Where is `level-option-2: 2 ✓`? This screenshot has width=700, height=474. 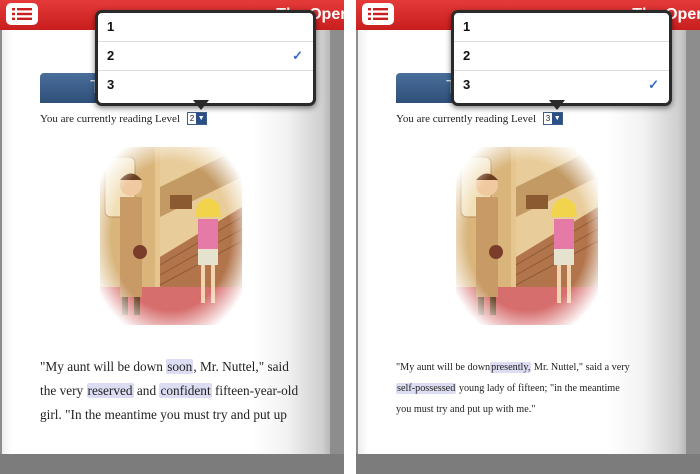 level-option-2: 2 ✓ is located at coordinates (205, 56).